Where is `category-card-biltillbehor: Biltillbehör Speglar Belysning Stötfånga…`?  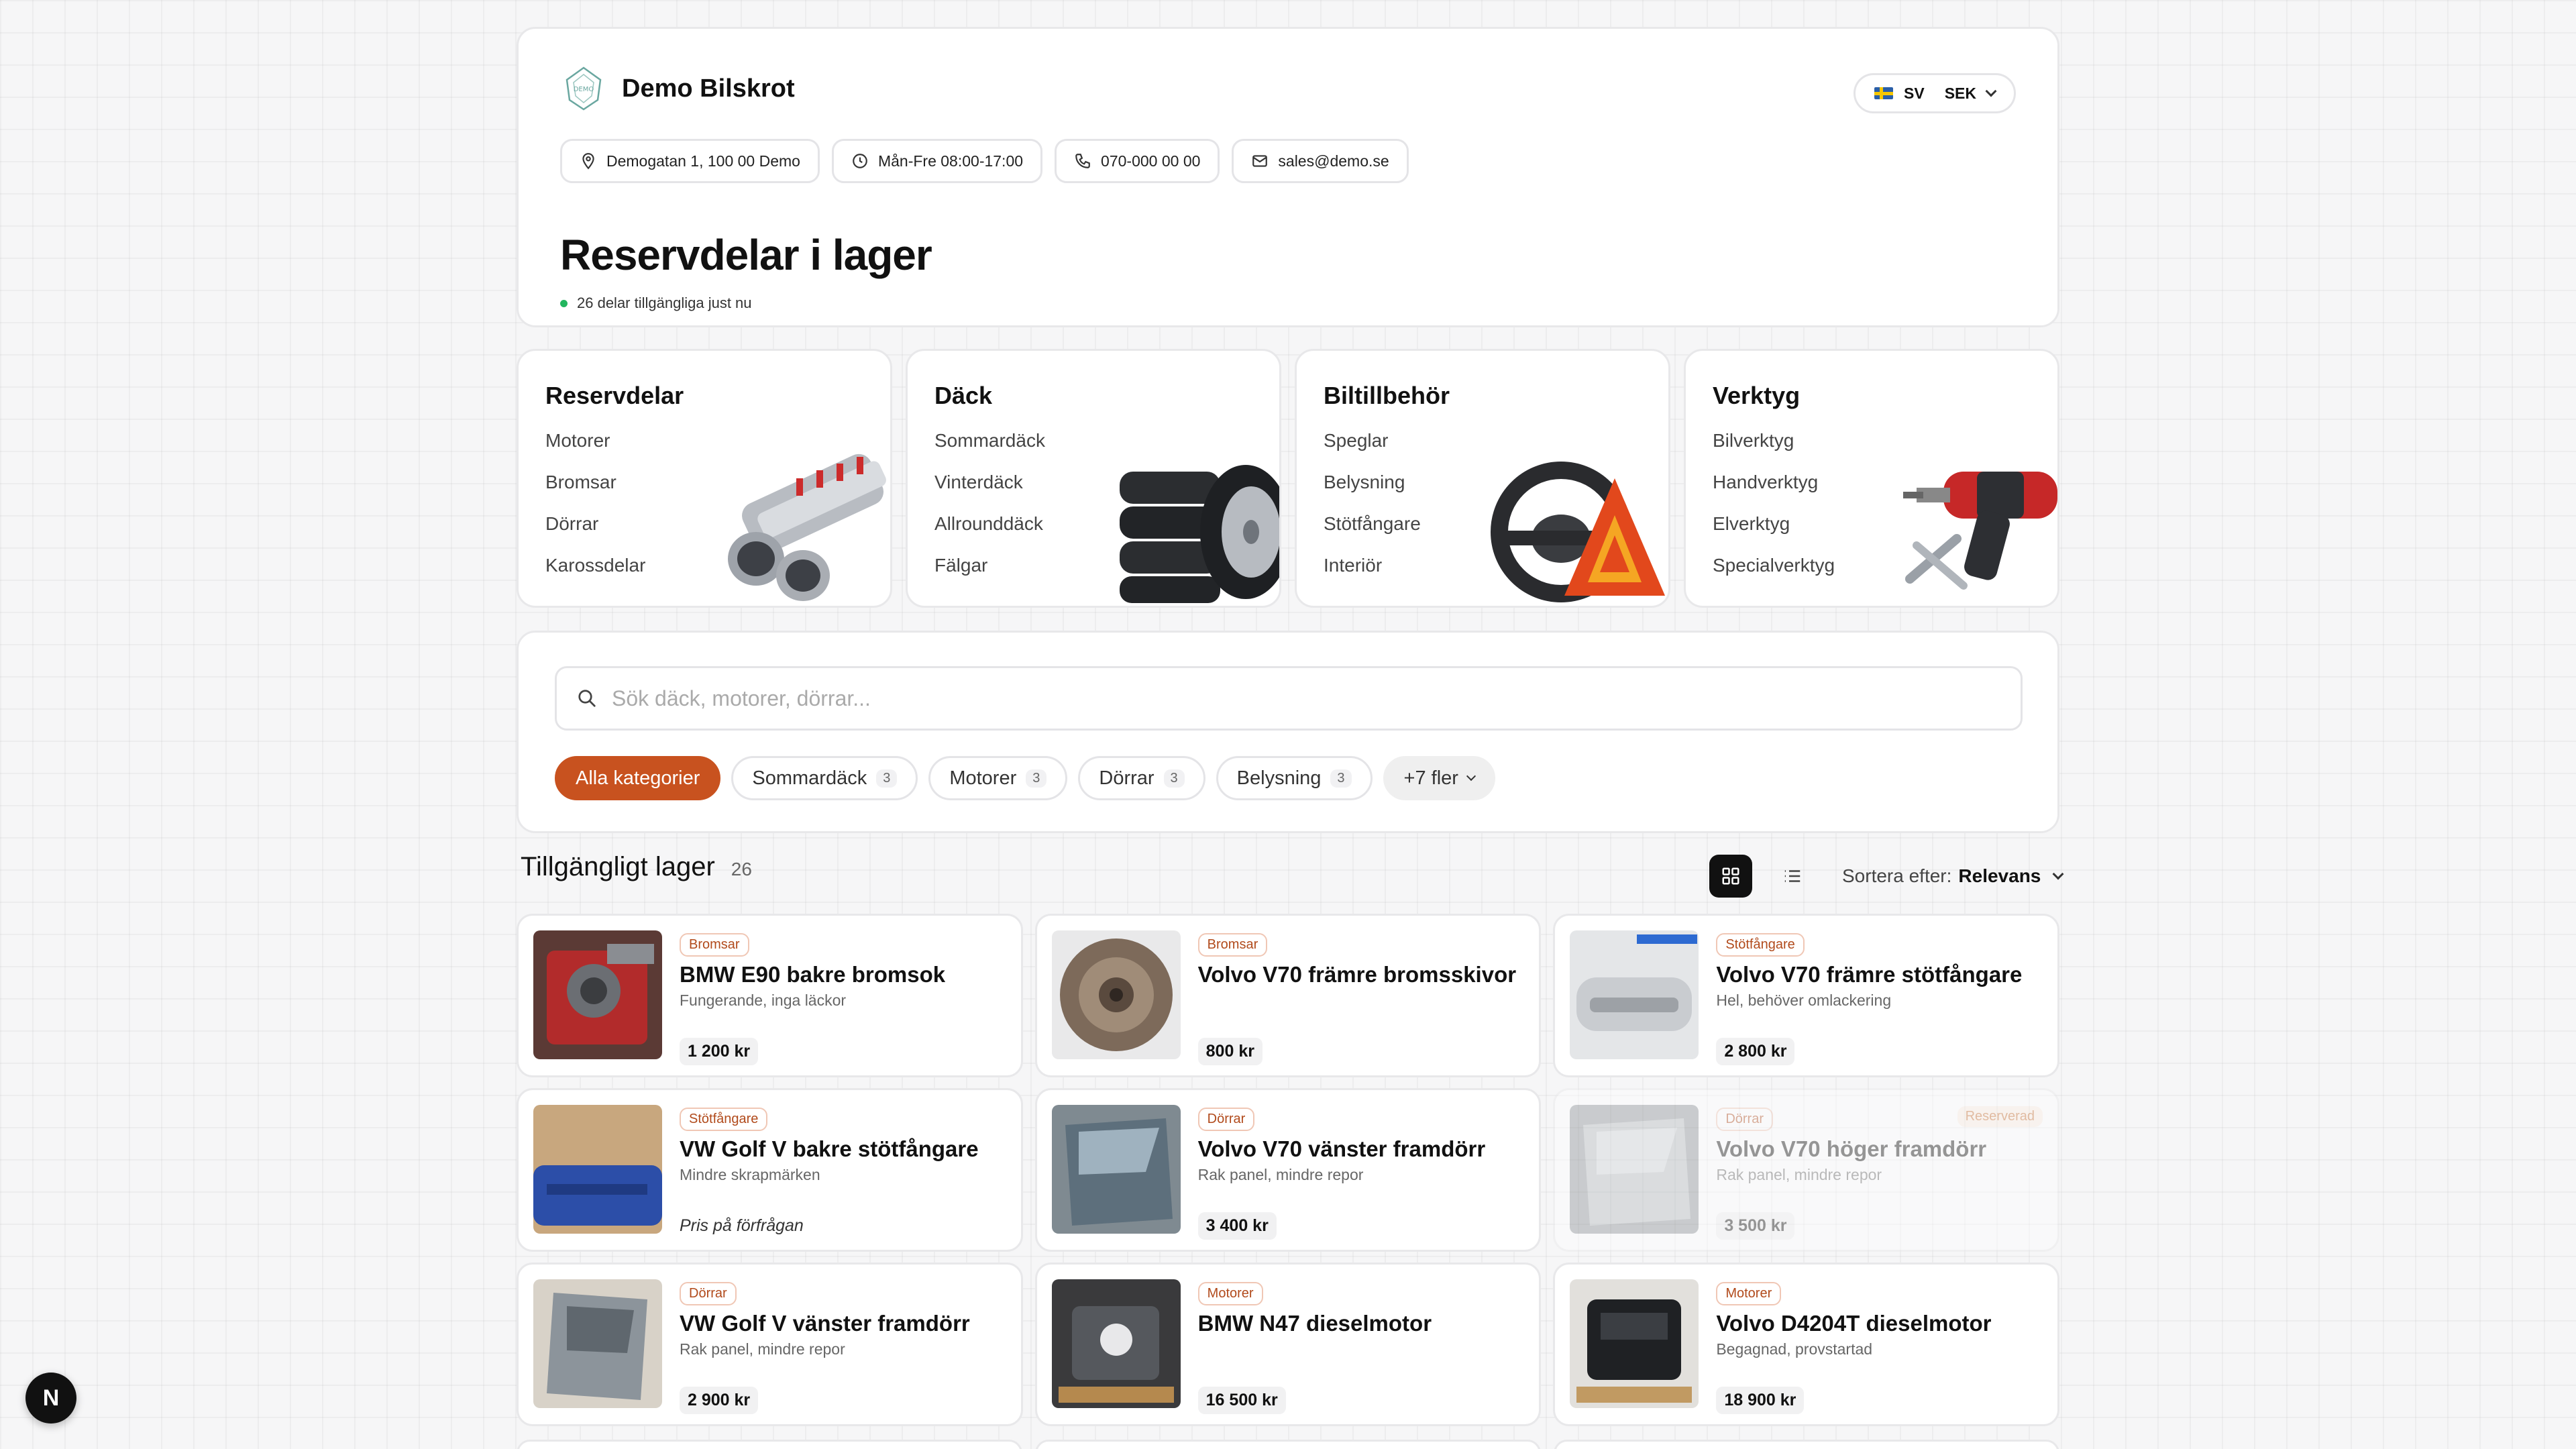 category-card-biltillbehor: Biltillbehör Speglar Belysning Stötfånga… is located at coordinates (1482, 478).